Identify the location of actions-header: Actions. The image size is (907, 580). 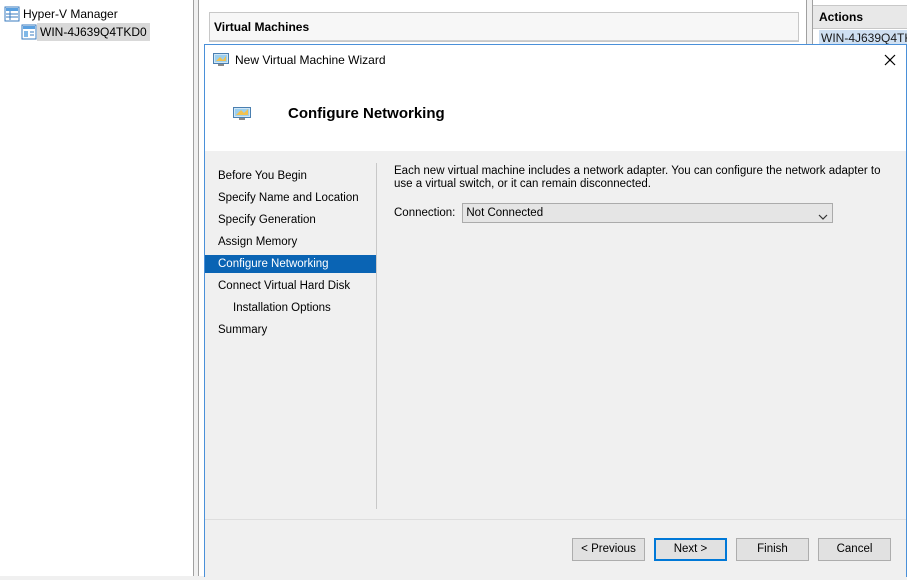
(860, 17).